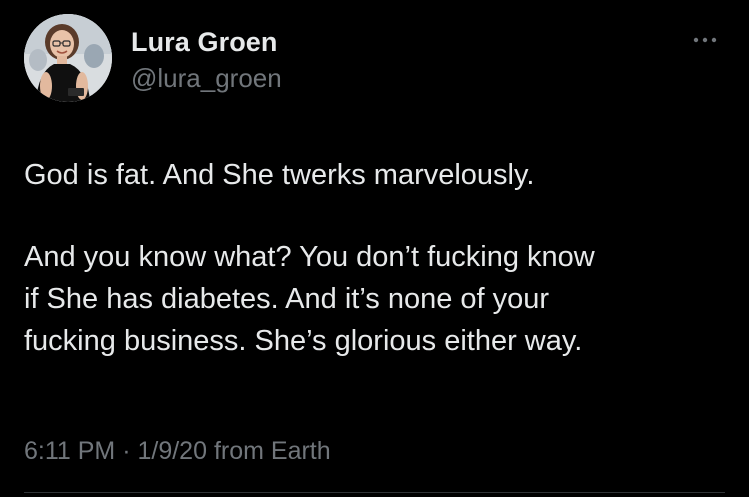 This screenshot has height=497, width=749. I want to click on user-info: Lura Groen @lura_groen, so click(206, 60).